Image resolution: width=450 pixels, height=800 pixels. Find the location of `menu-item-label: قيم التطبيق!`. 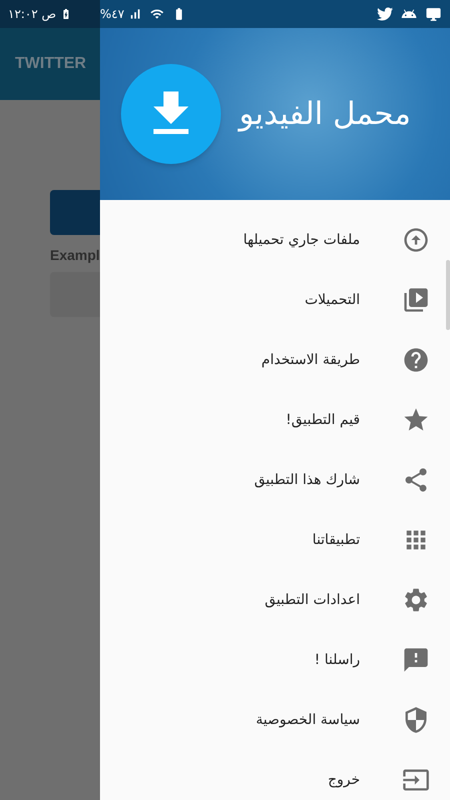

menu-item-label: قيم التطبيق! is located at coordinates (323, 420).